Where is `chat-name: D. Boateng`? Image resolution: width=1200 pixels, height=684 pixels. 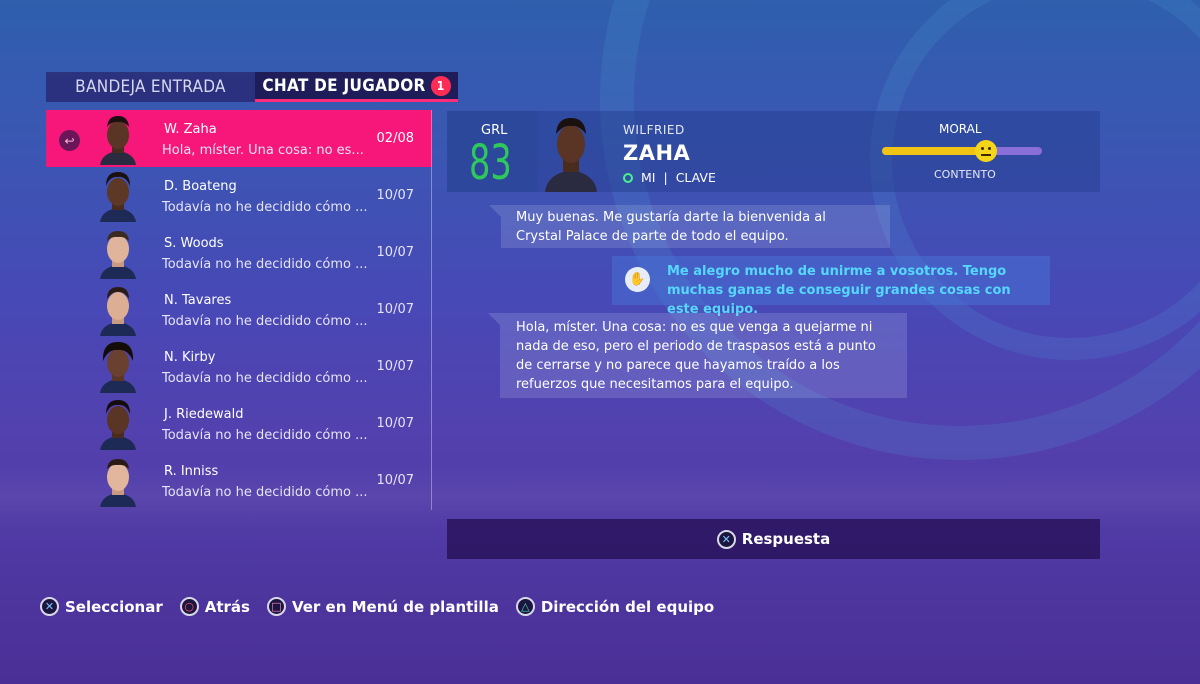 chat-name: D. Boateng is located at coordinates (200, 186).